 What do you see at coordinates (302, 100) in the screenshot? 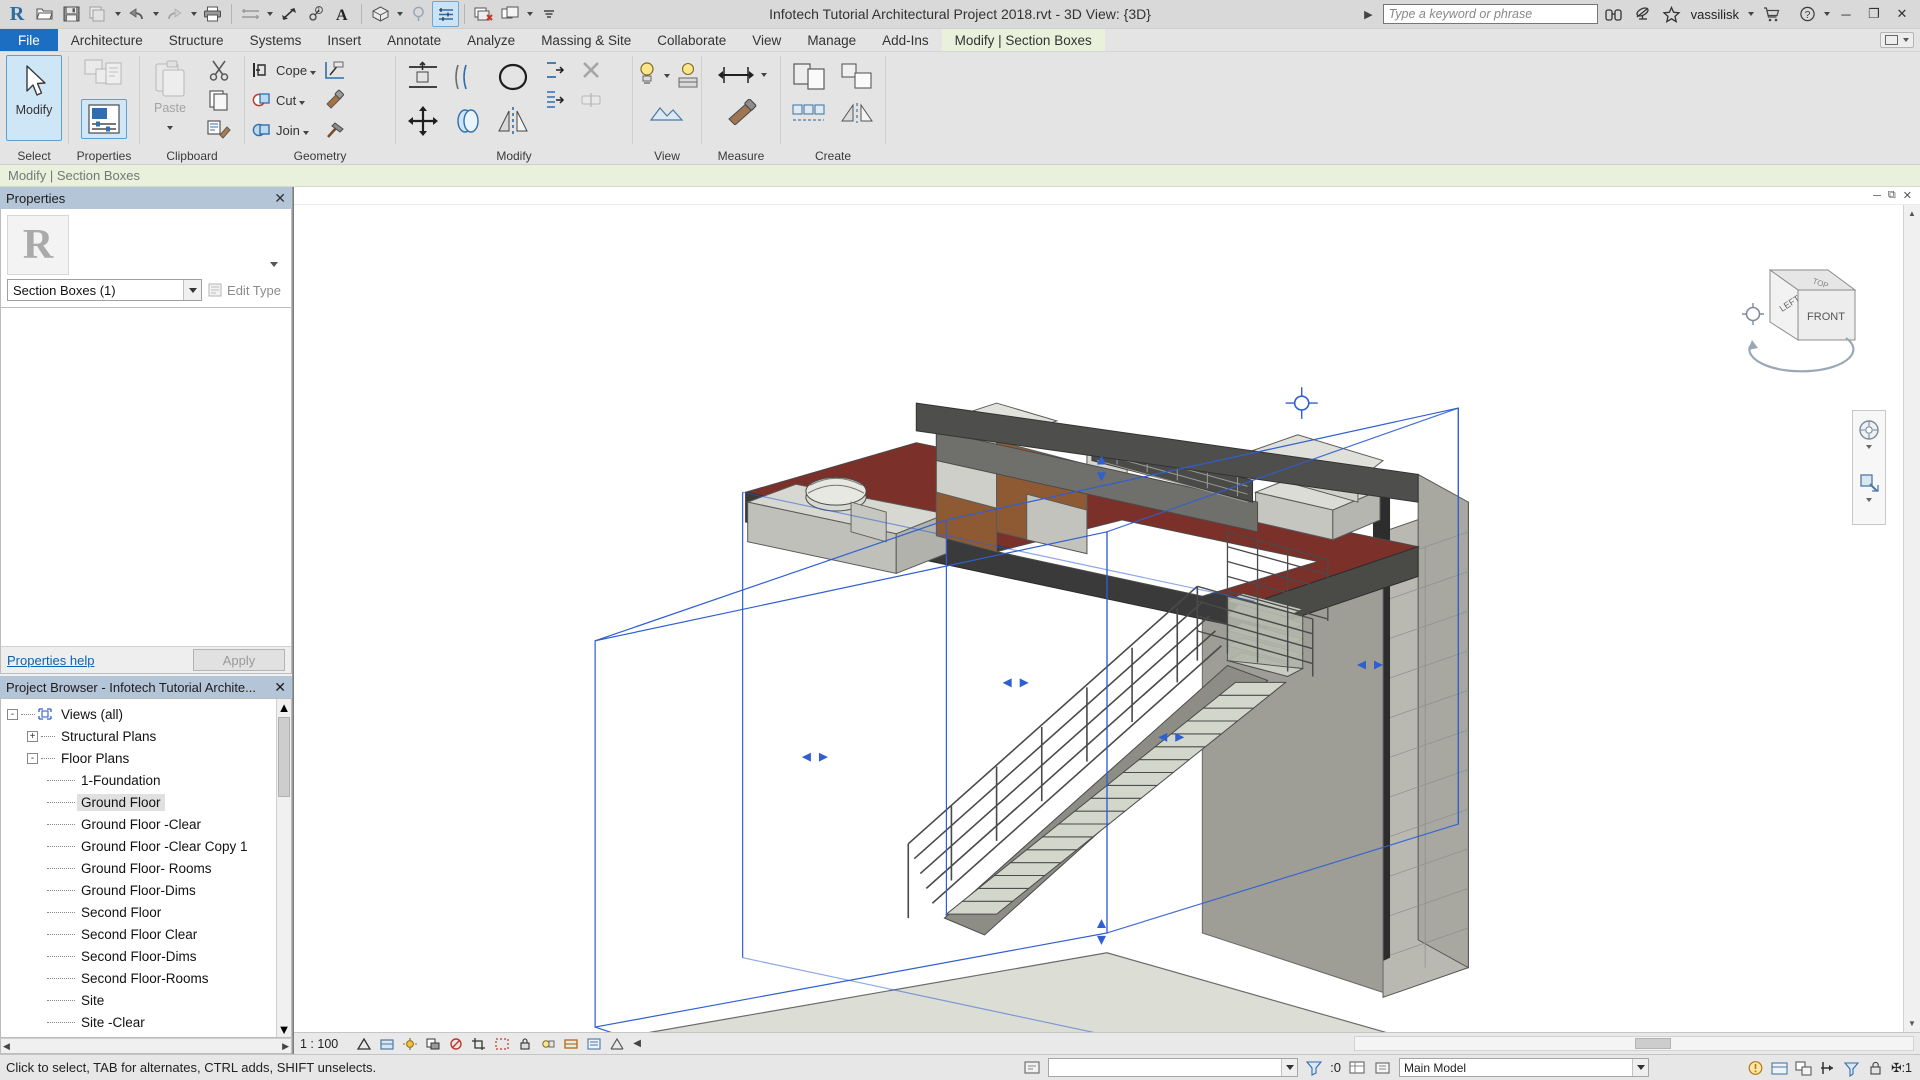
I see `cut-dropdown-icon` at bounding box center [302, 100].